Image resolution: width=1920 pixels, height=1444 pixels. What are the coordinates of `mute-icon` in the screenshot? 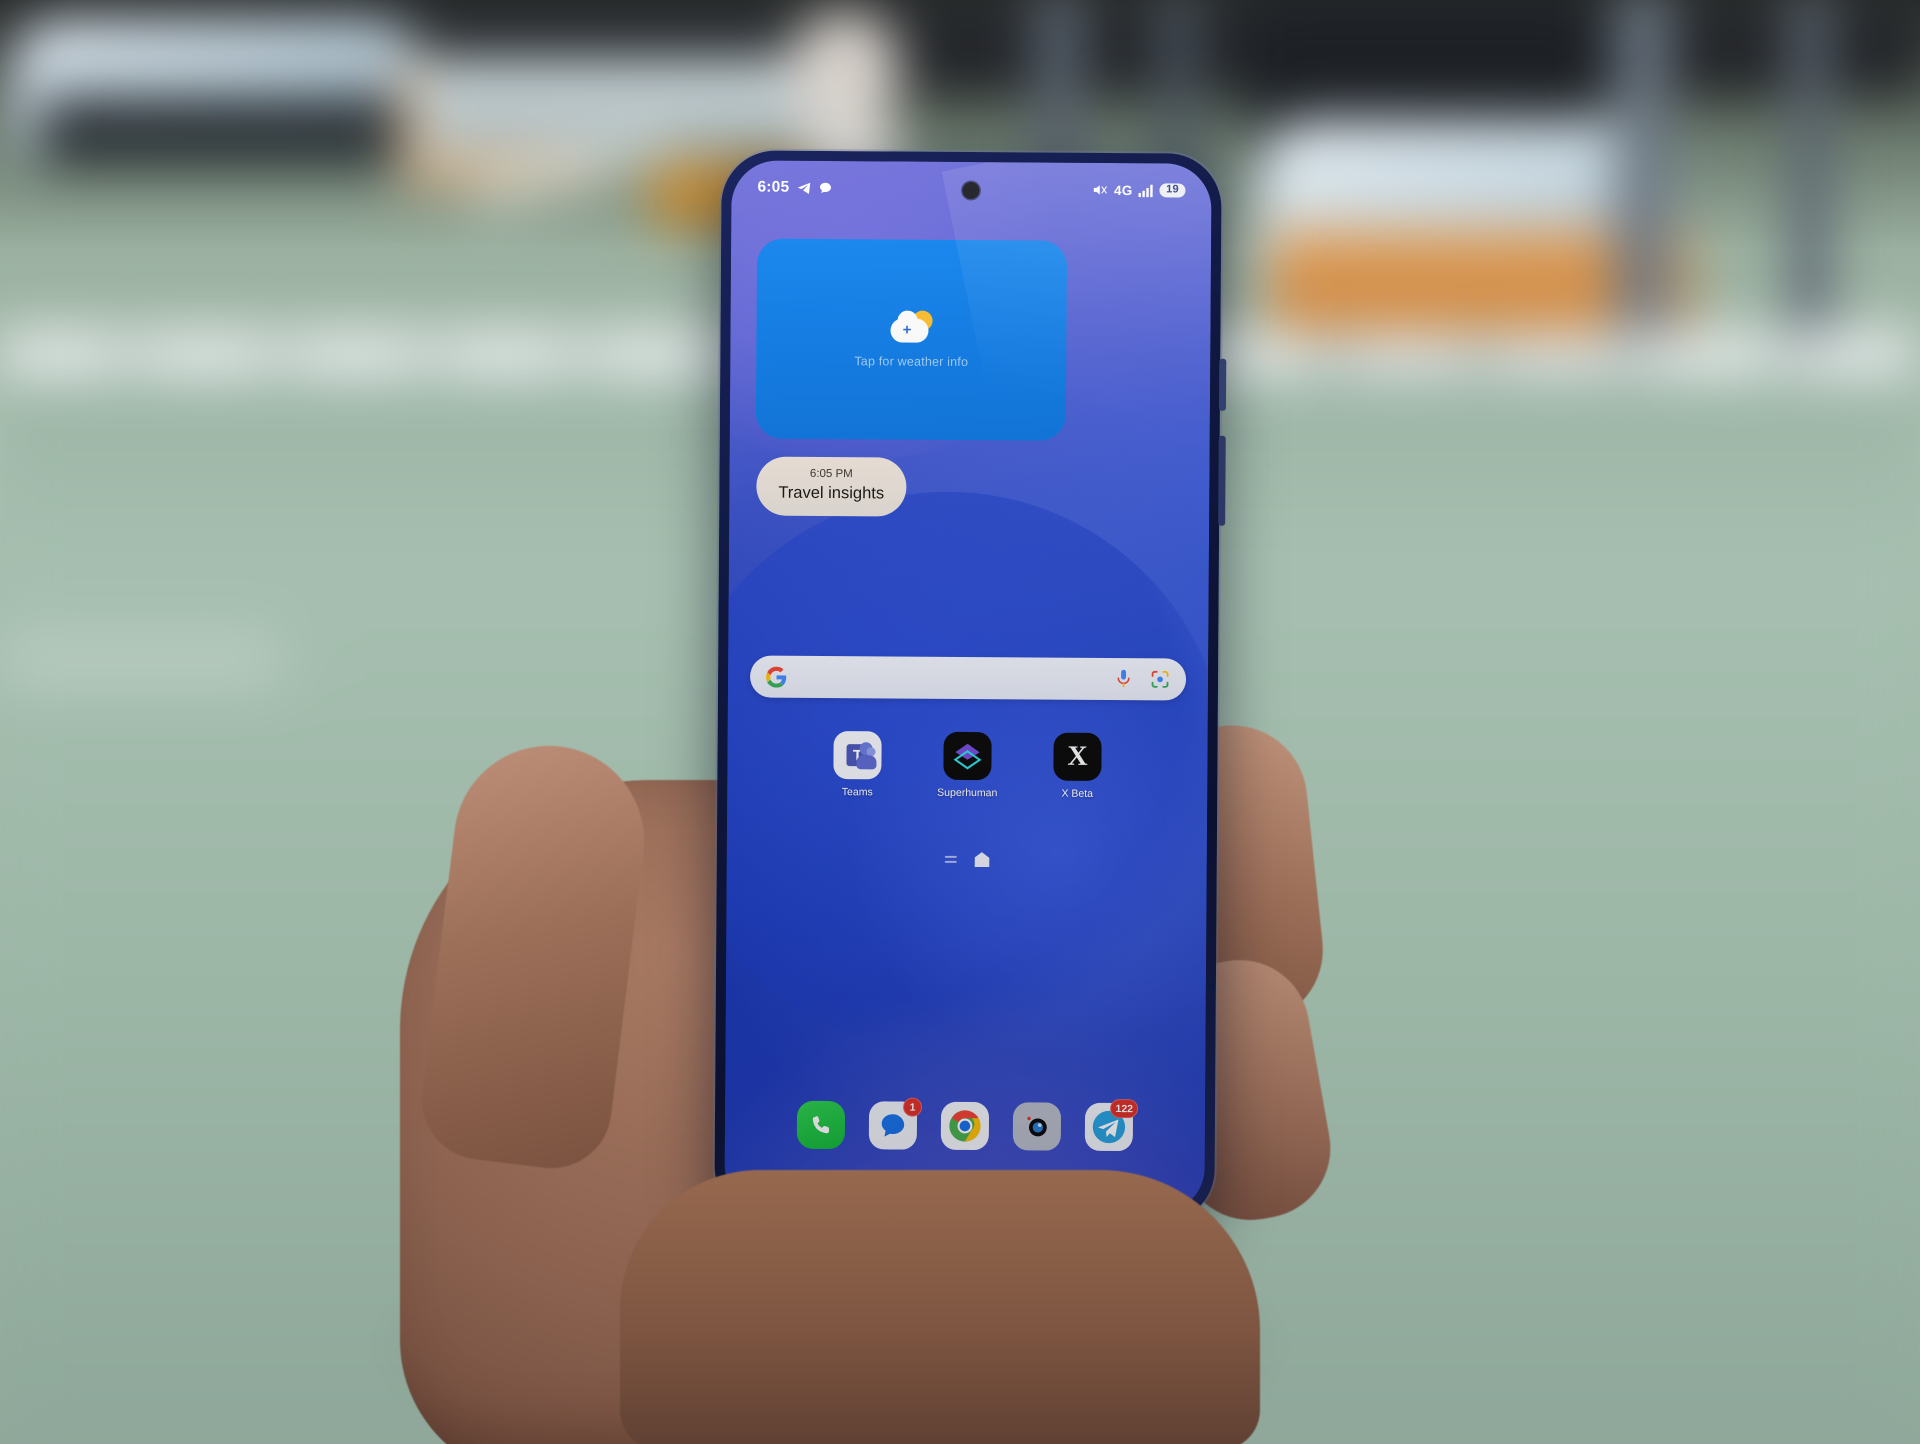 It's located at (1100, 190).